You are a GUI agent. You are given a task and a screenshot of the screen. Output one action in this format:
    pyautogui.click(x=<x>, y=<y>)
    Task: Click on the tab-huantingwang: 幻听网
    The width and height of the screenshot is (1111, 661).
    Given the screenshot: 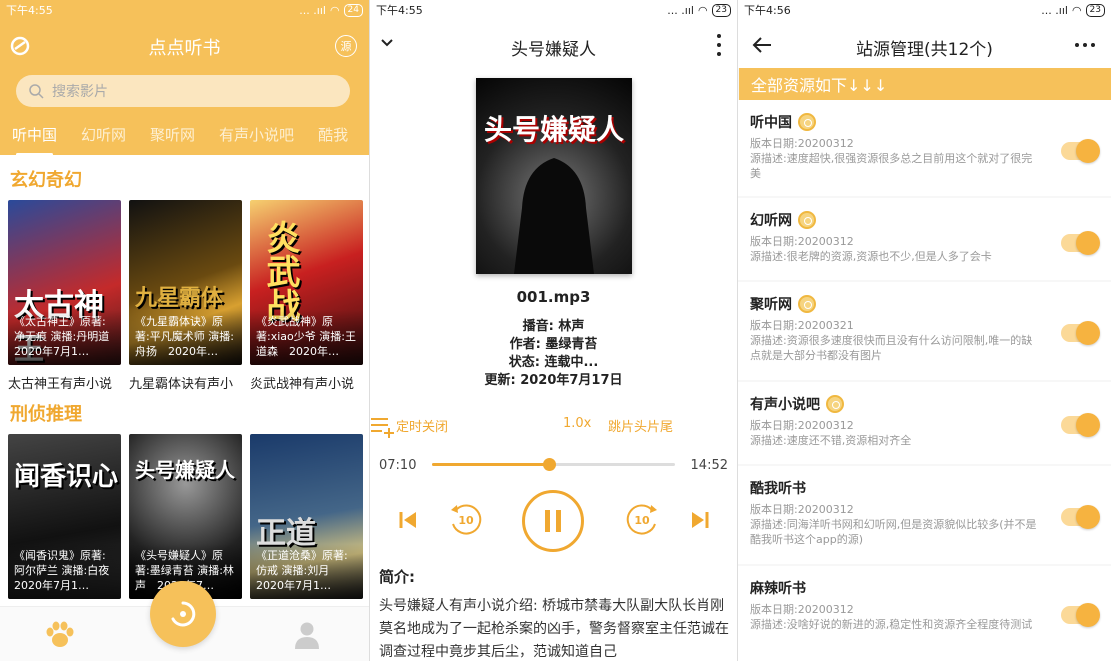 What is the action you would take?
    pyautogui.click(x=103, y=139)
    